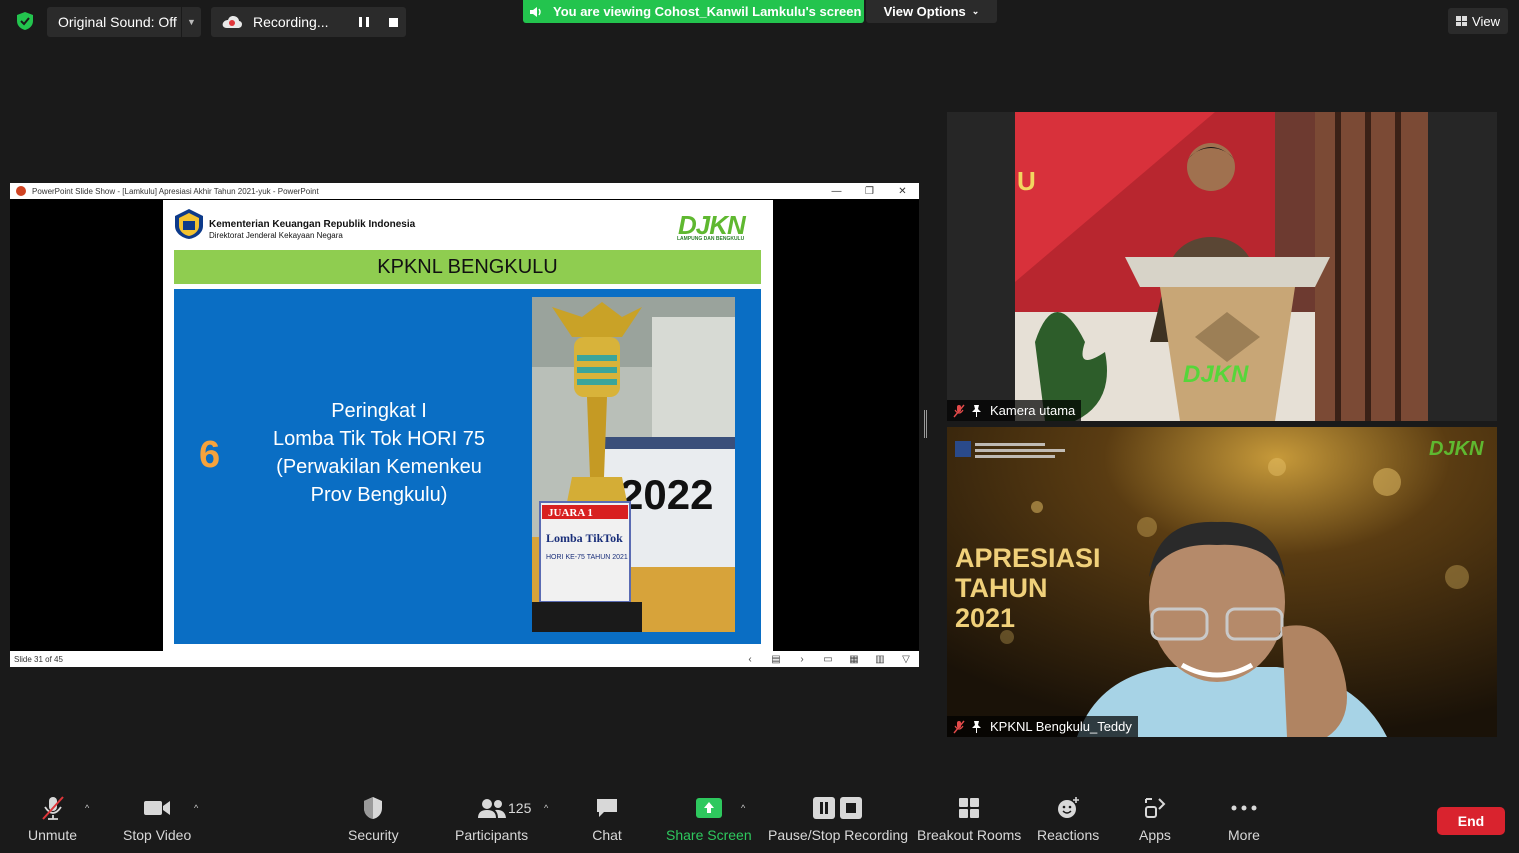 This screenshot has height=853, width=1519. Describe the element at coordinates (969, 808) in the screenshot. I see `breakout-rooms-icon` at that location.